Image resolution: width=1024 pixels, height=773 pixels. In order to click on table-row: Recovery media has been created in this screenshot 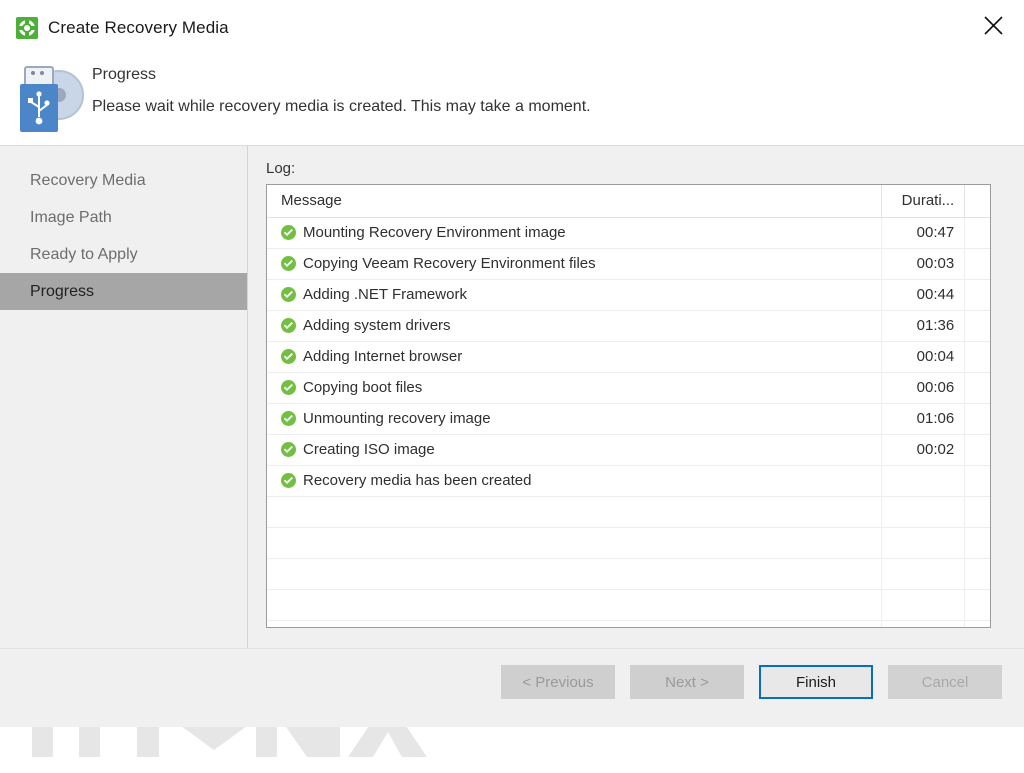, I will do `click(628, 481)`.